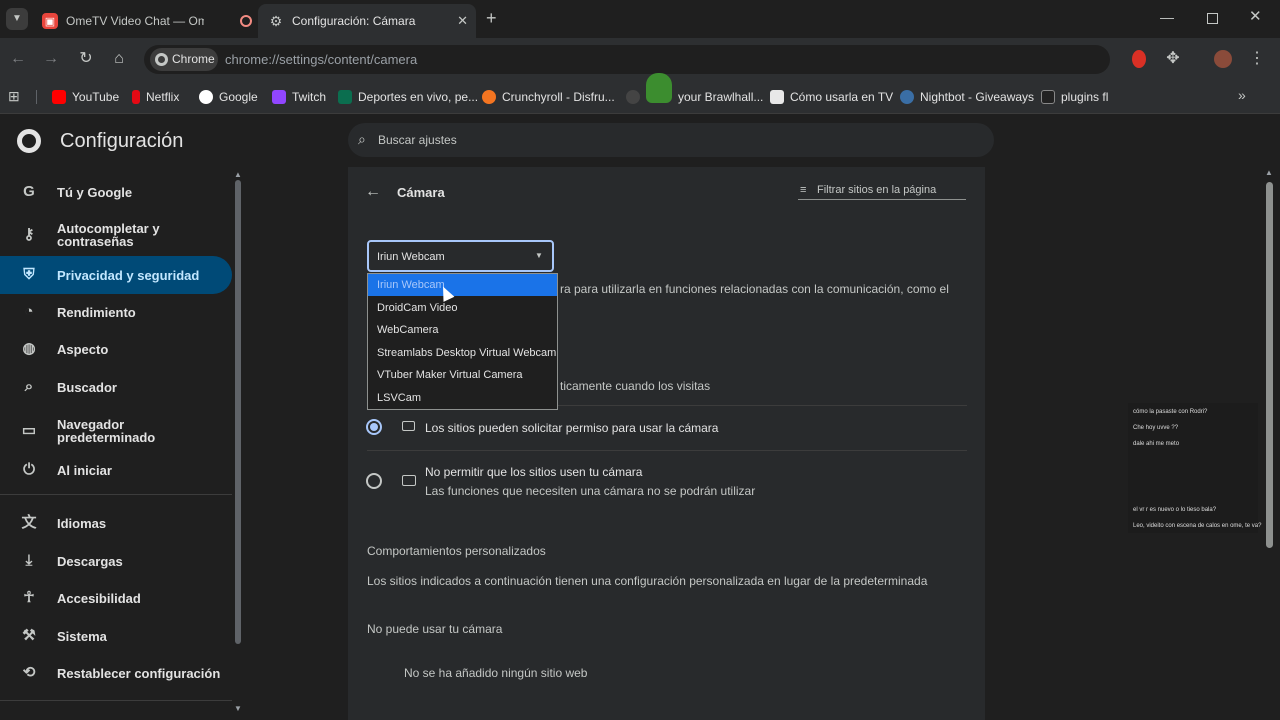 This screenshot has width=1280, height=720. I want to click on extension-red-icon, so click(1139, 59).